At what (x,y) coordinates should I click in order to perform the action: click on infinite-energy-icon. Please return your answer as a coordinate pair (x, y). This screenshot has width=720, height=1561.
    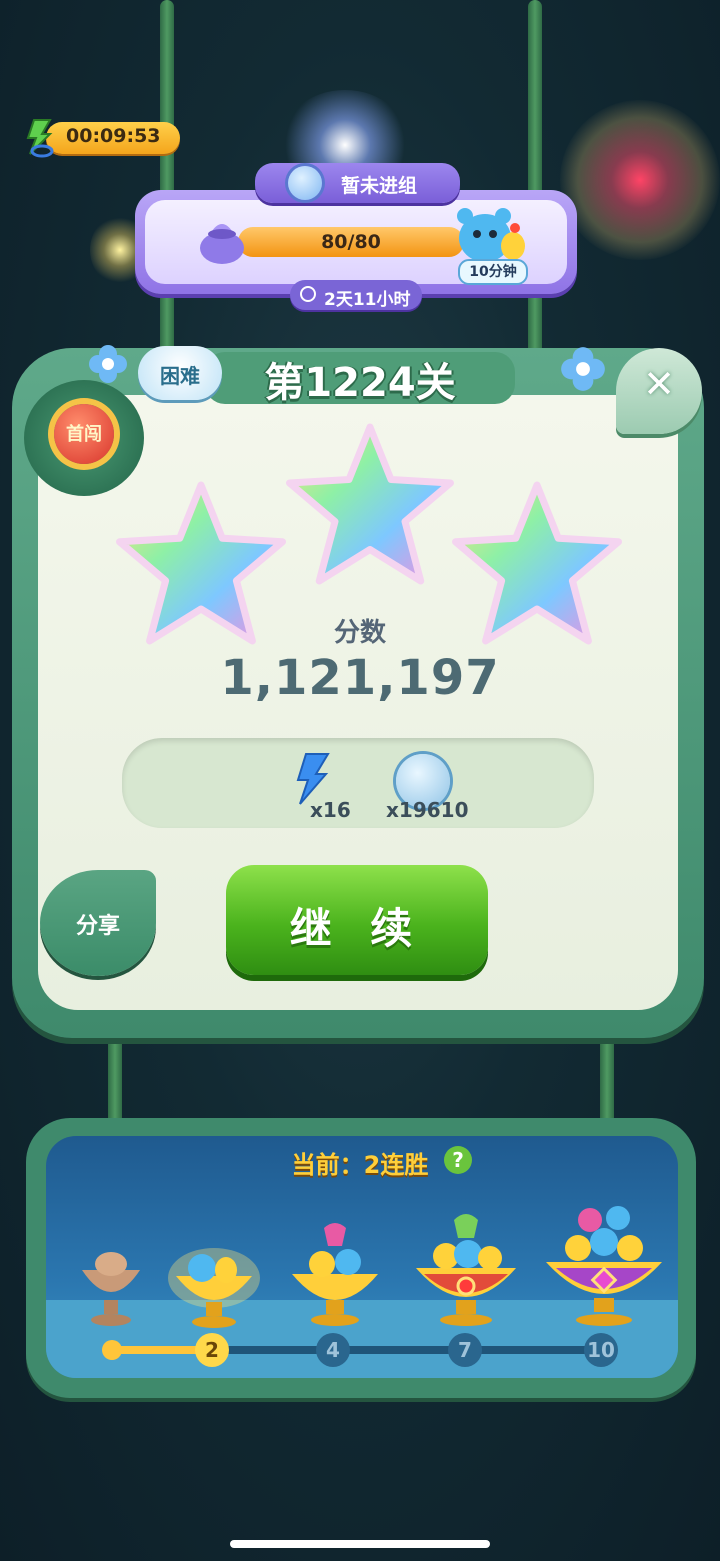
    Looking at the image, I should click on (40, 138).